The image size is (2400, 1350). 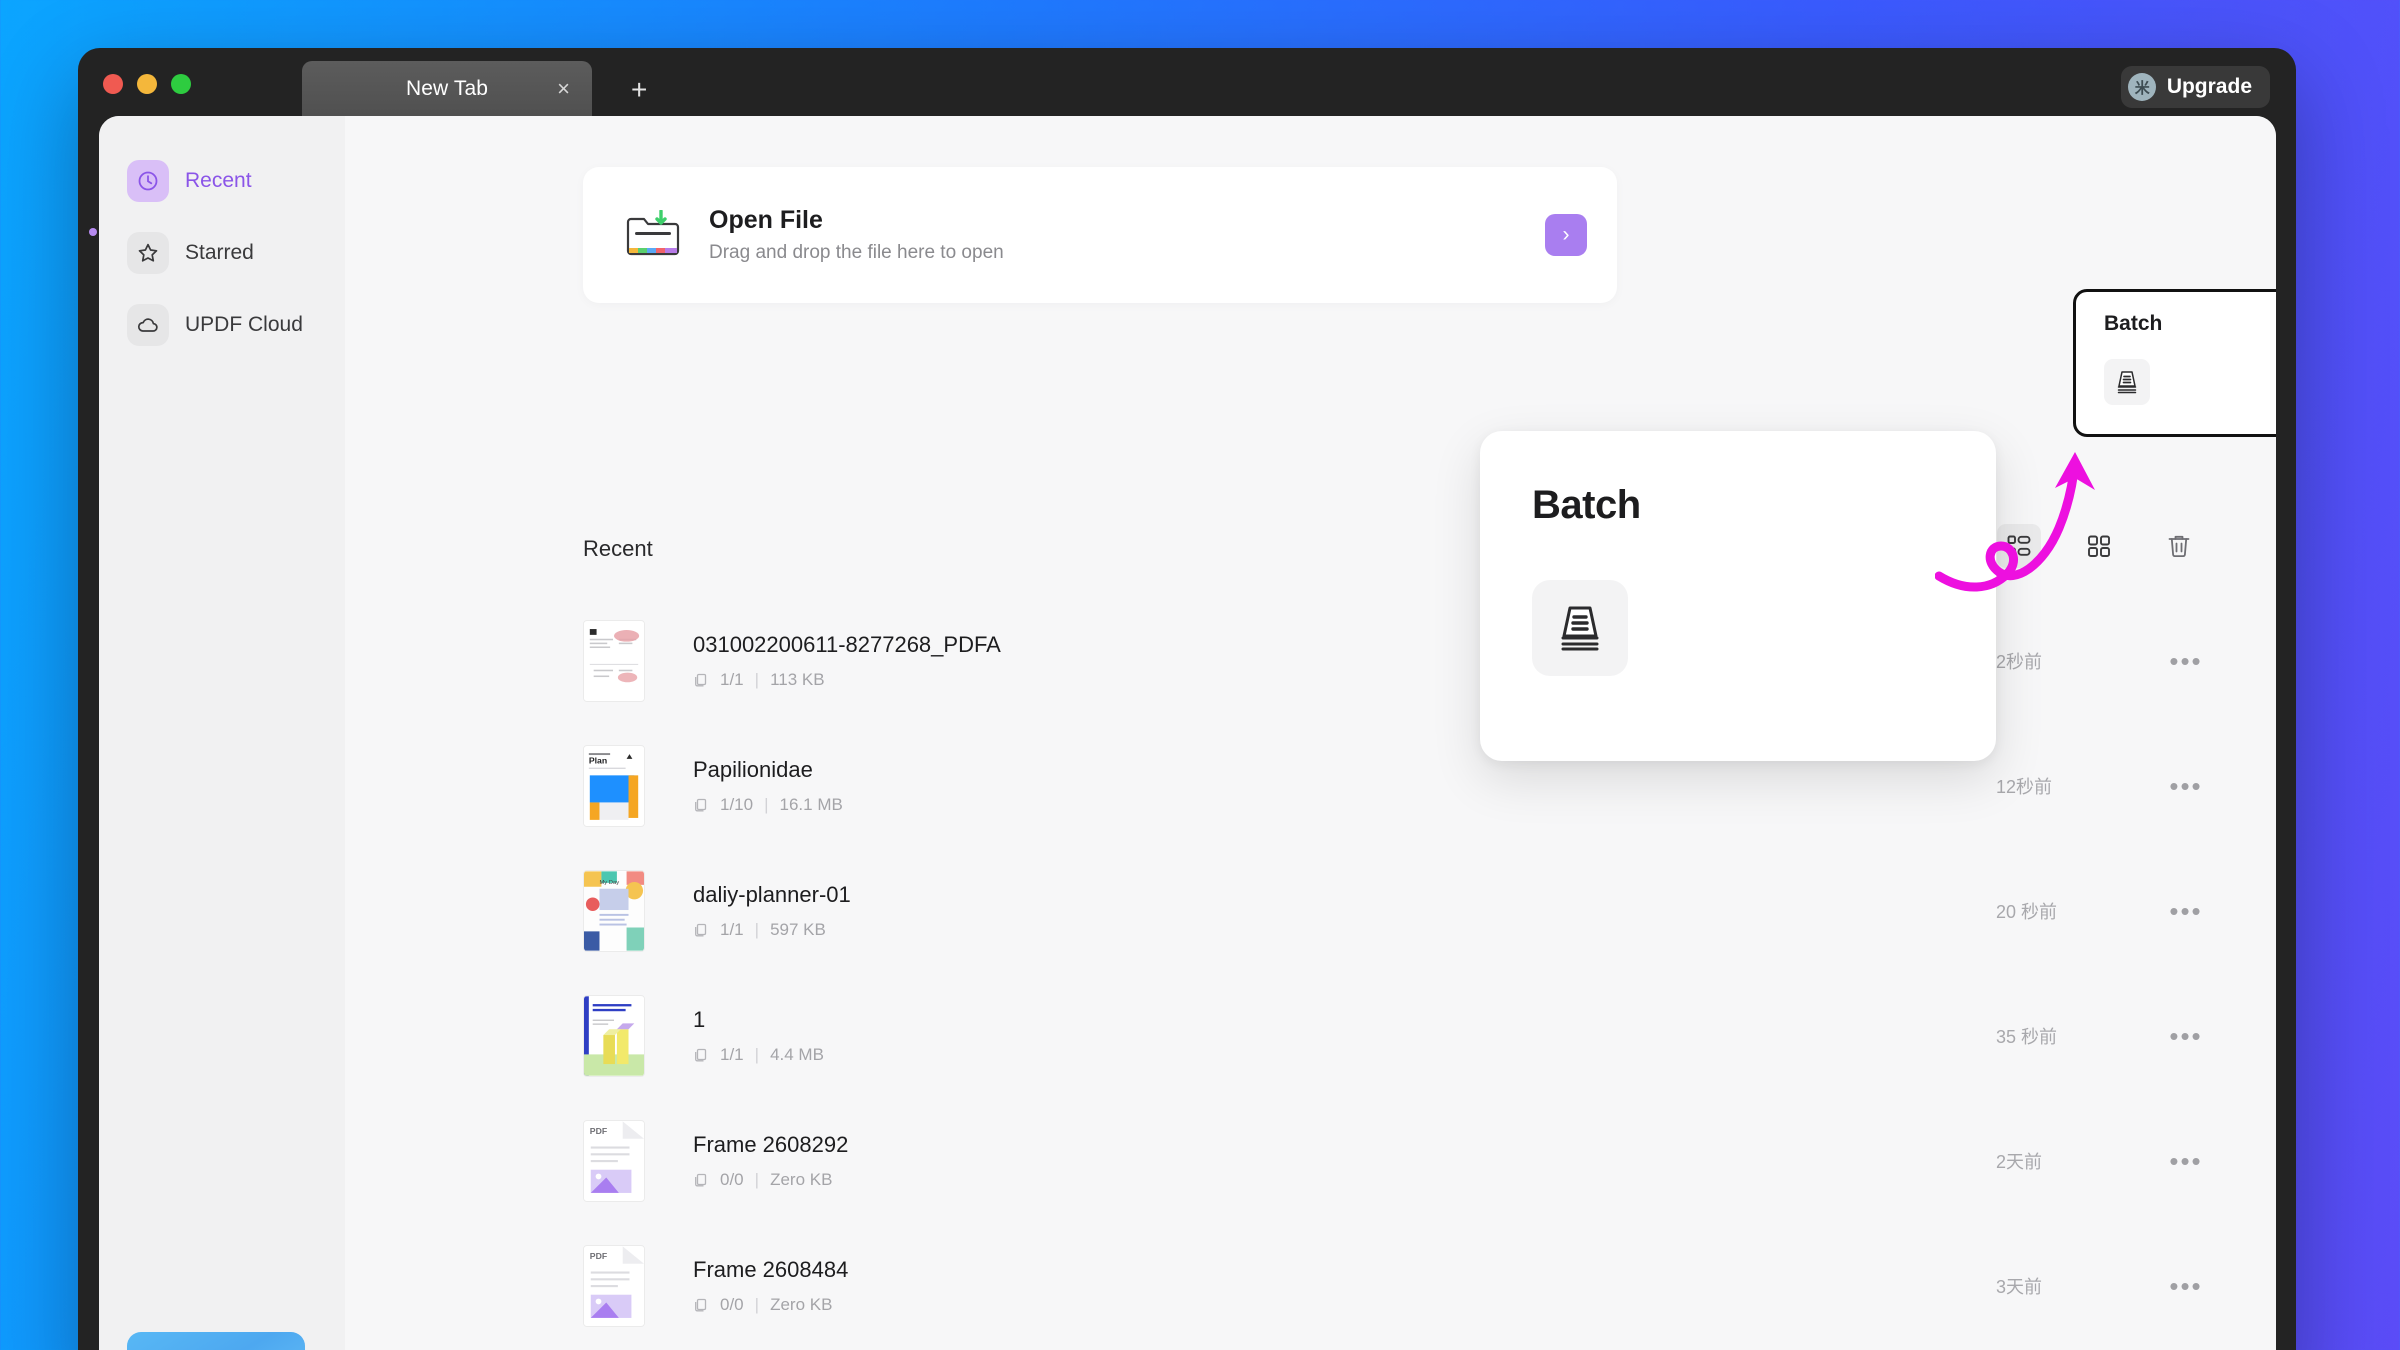 I want to click on open-file-arrow-button: ›, so click(x=1566, y=235).